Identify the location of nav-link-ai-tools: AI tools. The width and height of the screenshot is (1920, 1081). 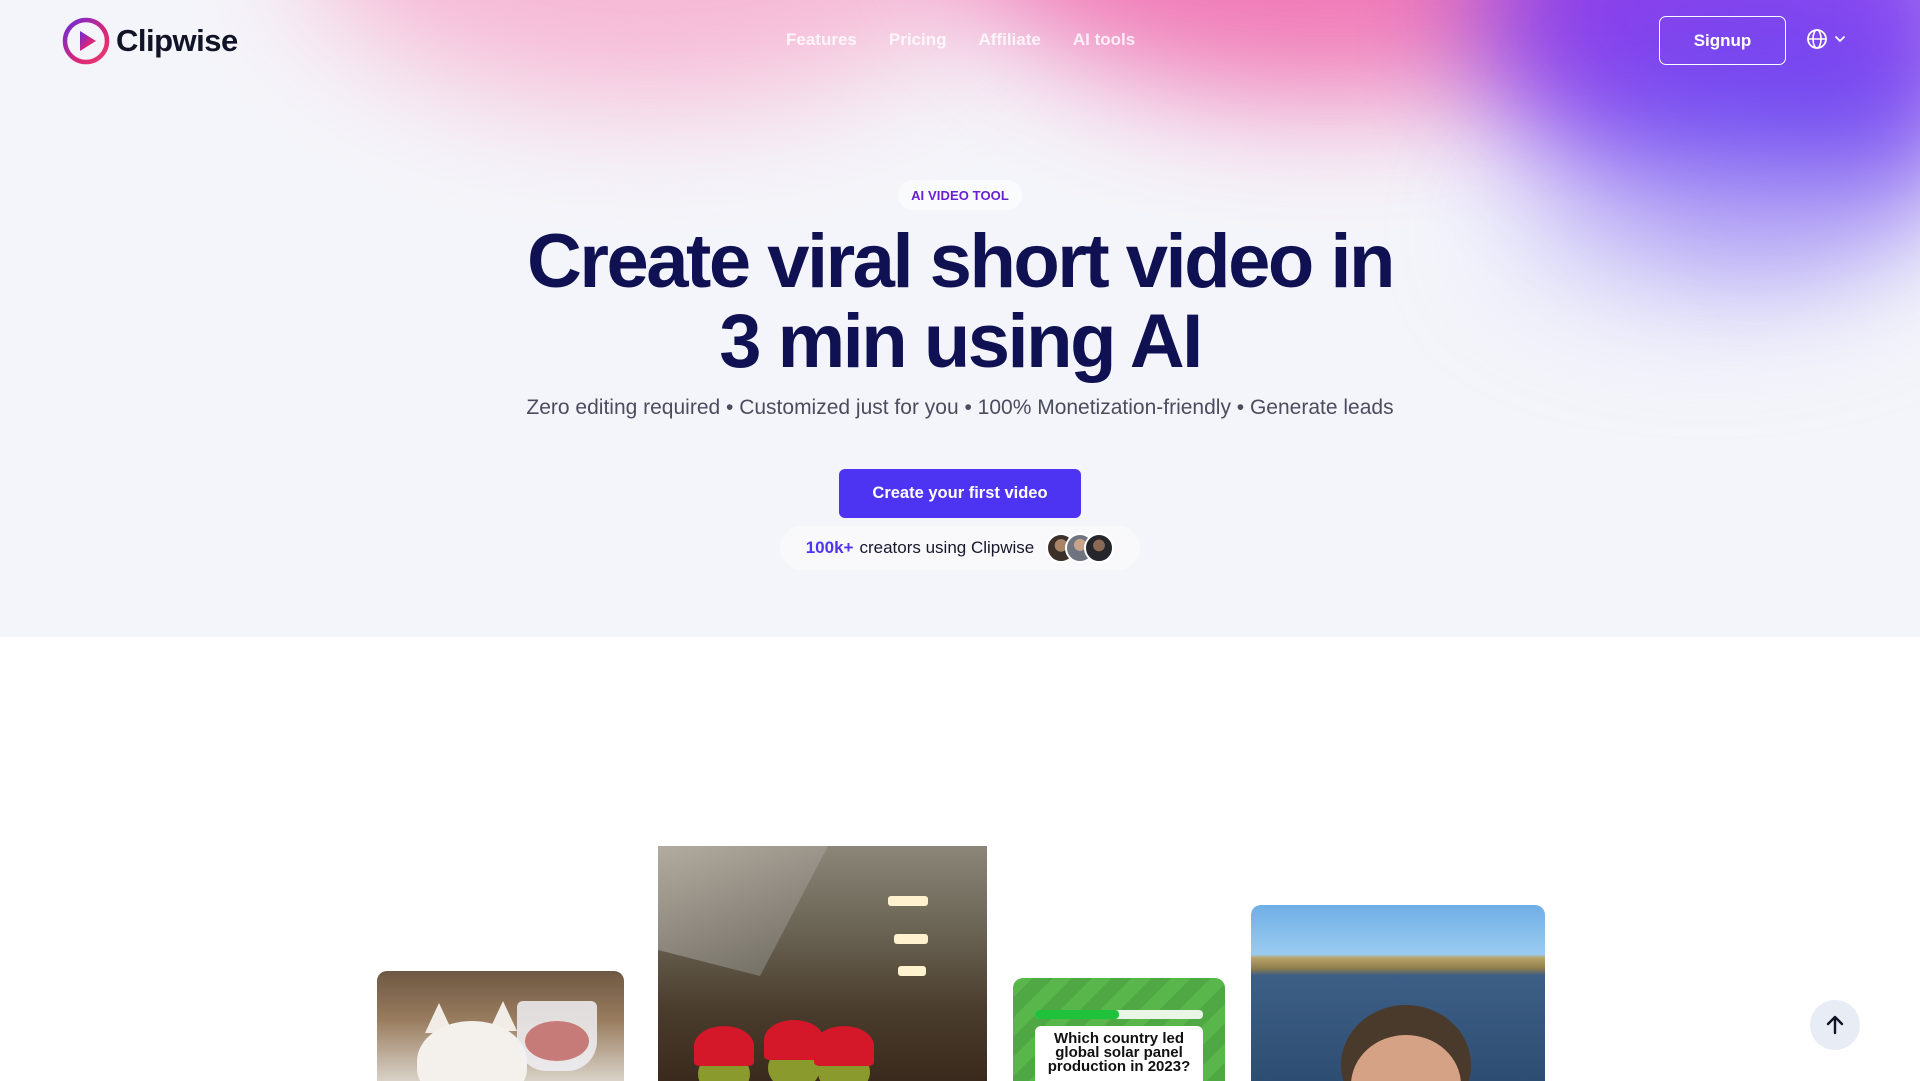
(1104, 40).